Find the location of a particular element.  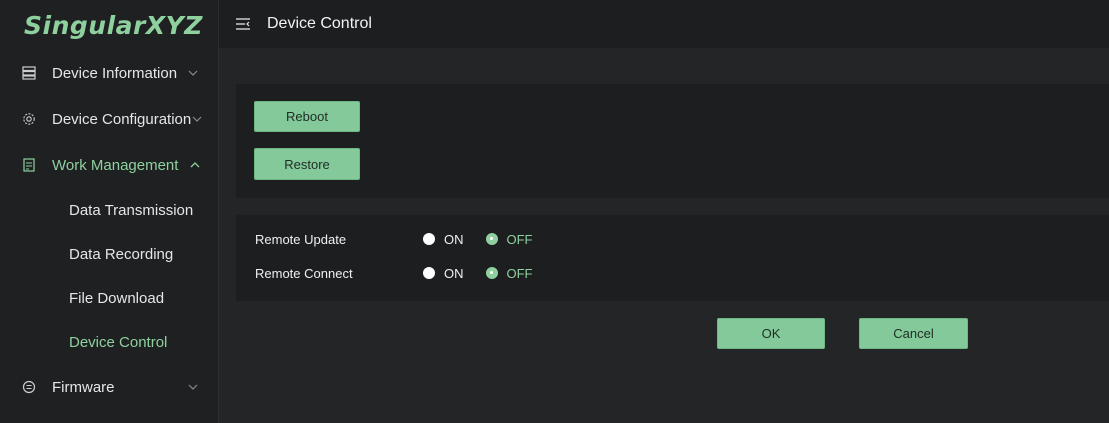

sidebar-item-device-information: Device Information is located at coordinates (109, 73).